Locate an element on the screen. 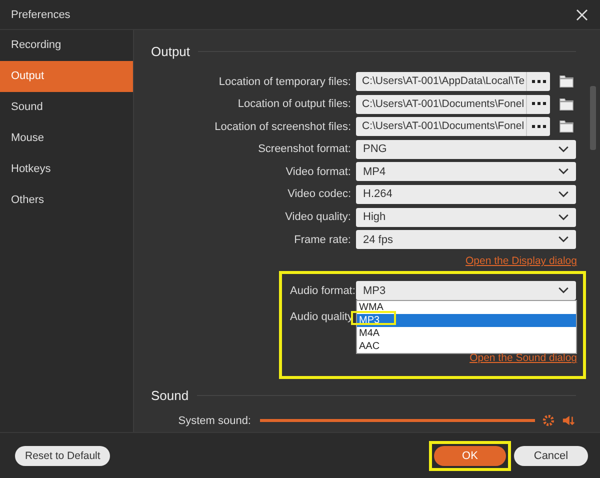 The height and width of the screenshot is (478, 600). field-label: Video codec: is located at coordinates (318, 194).